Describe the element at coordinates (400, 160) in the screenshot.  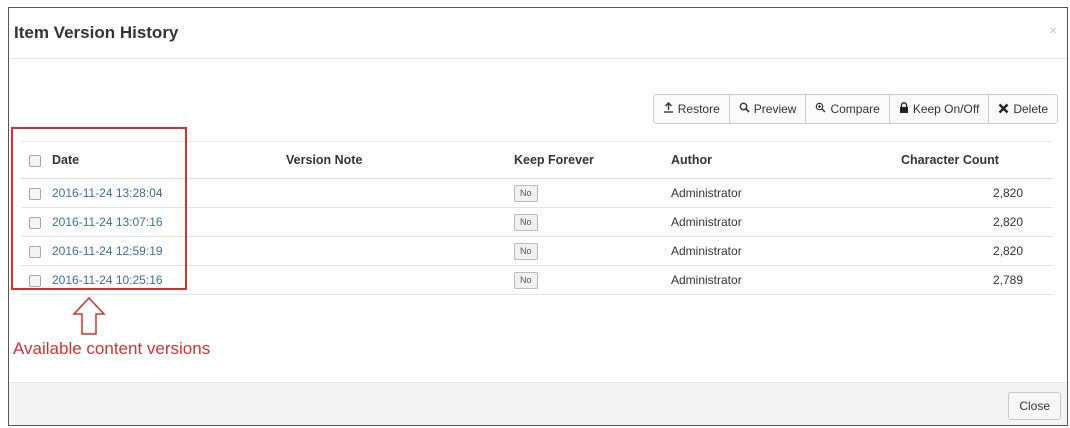
I see `version-note-header: Version Note` at that location.